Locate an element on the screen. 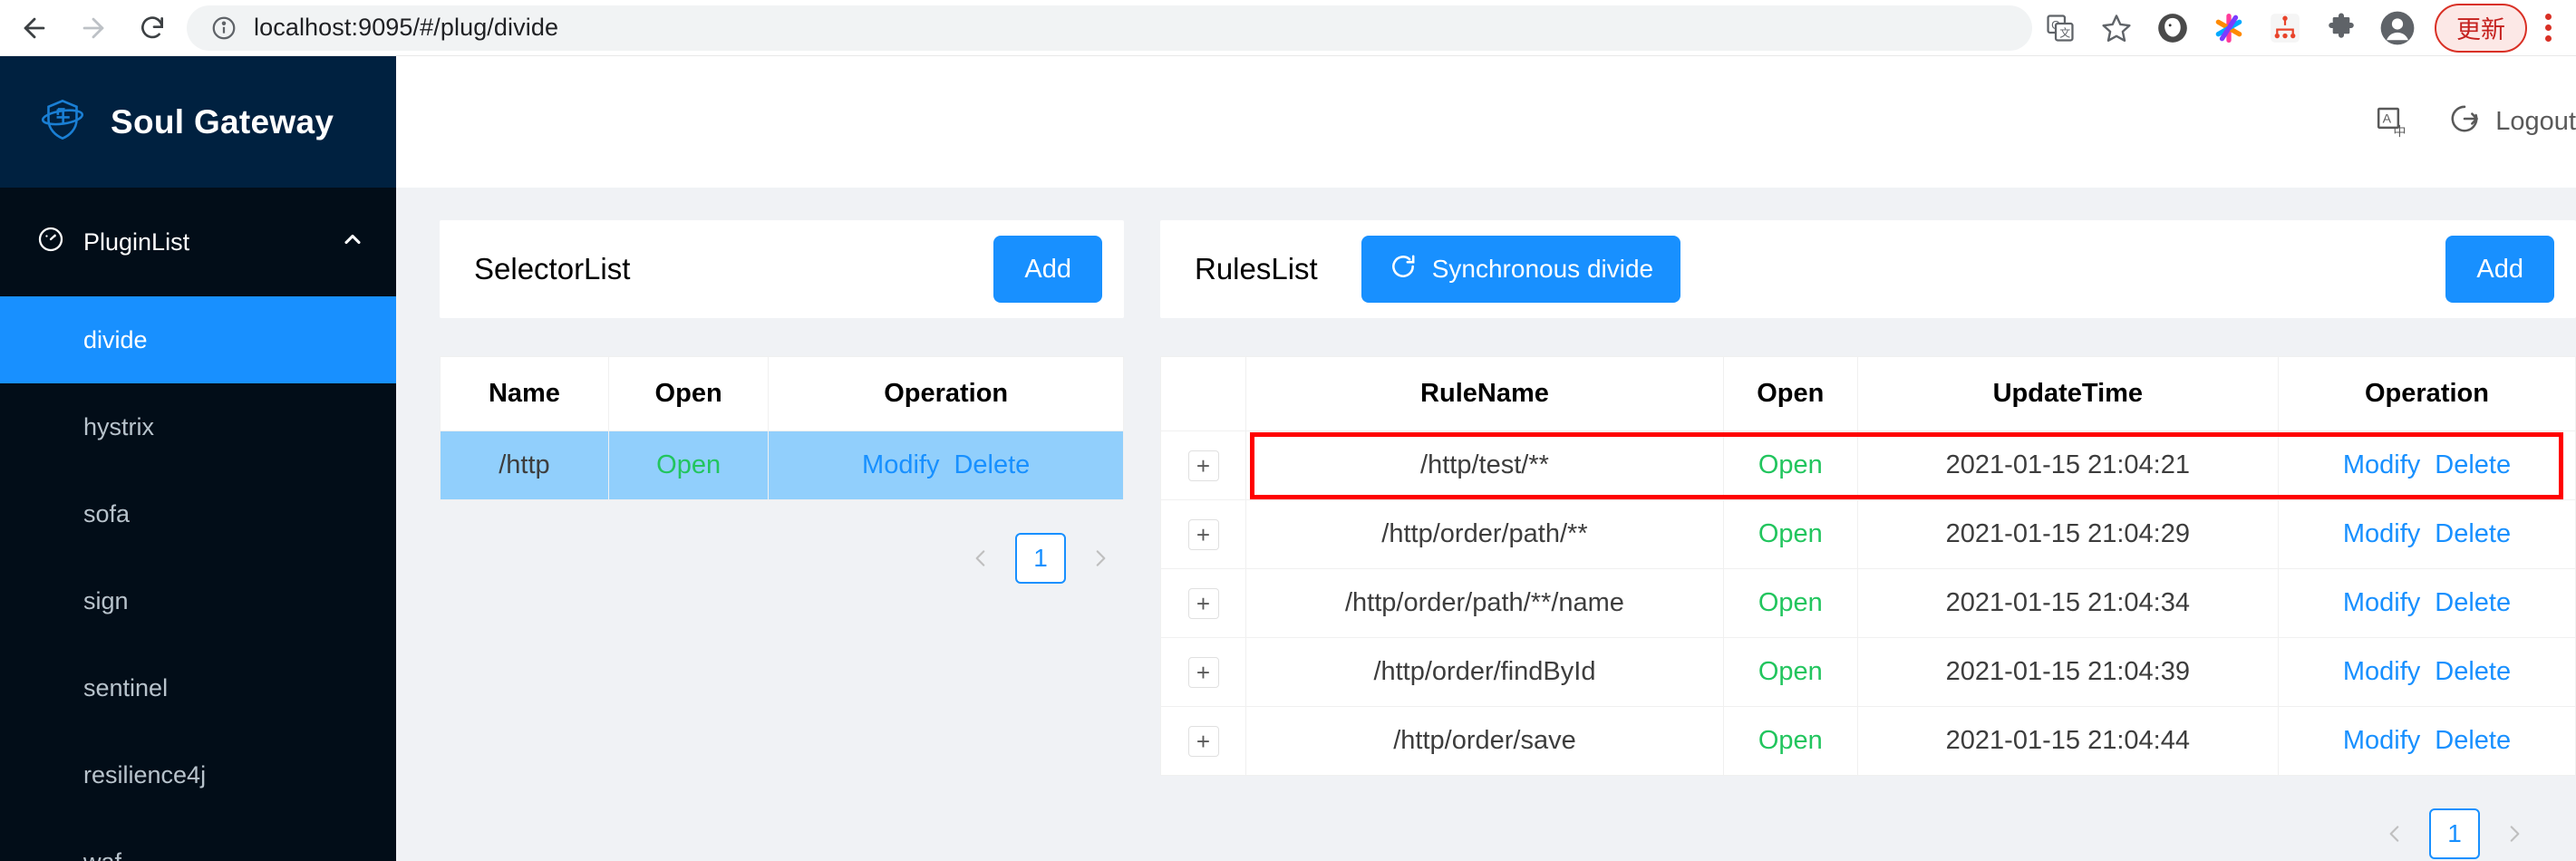 The image size is (2576, 861). sidebar-item-waf: waf is located at coordinates (198, 839).